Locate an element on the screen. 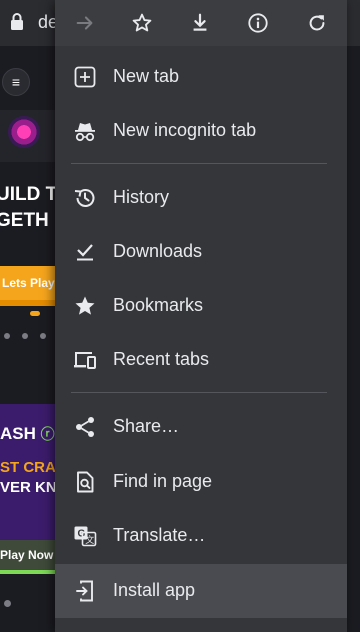 The height and width of the screenshot is (632, 360). menu-item-recent-tabs: Recent tabs is located at coordinates (201, 360).